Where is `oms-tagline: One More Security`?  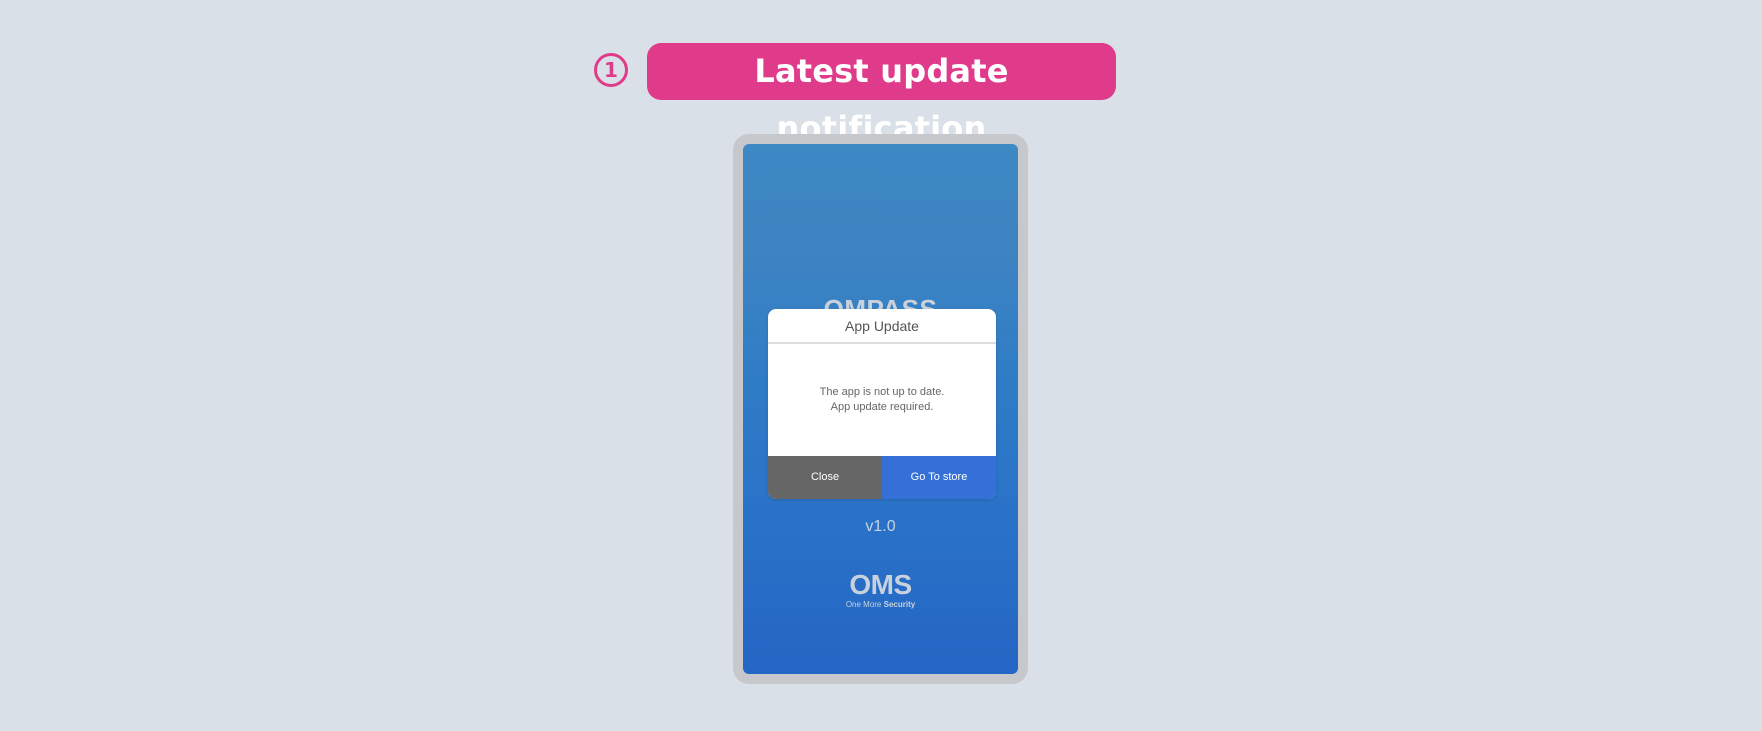 oms-tagline: One More Security is located at coordinates (880, 605).